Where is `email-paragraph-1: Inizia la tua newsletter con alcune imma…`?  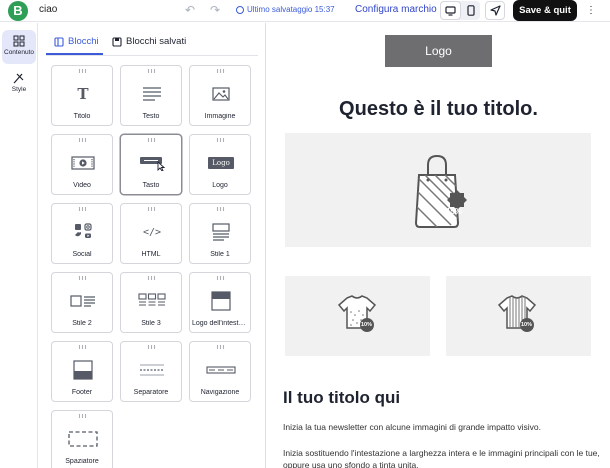 email-paragraph-1: Inizia la tua newsletter con alcune imma… is located at coordinates (443, 427).